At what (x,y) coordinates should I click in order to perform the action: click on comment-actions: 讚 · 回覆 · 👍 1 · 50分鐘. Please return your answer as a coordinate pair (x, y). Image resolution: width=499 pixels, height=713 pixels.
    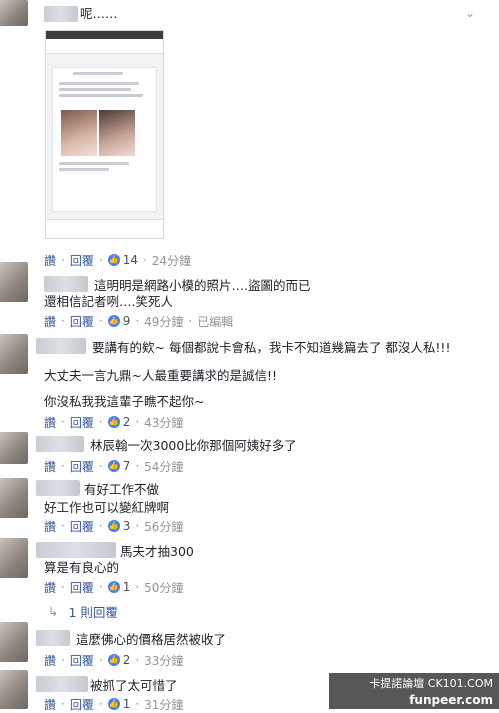
    Looking at the image, I should click on (114, 587).